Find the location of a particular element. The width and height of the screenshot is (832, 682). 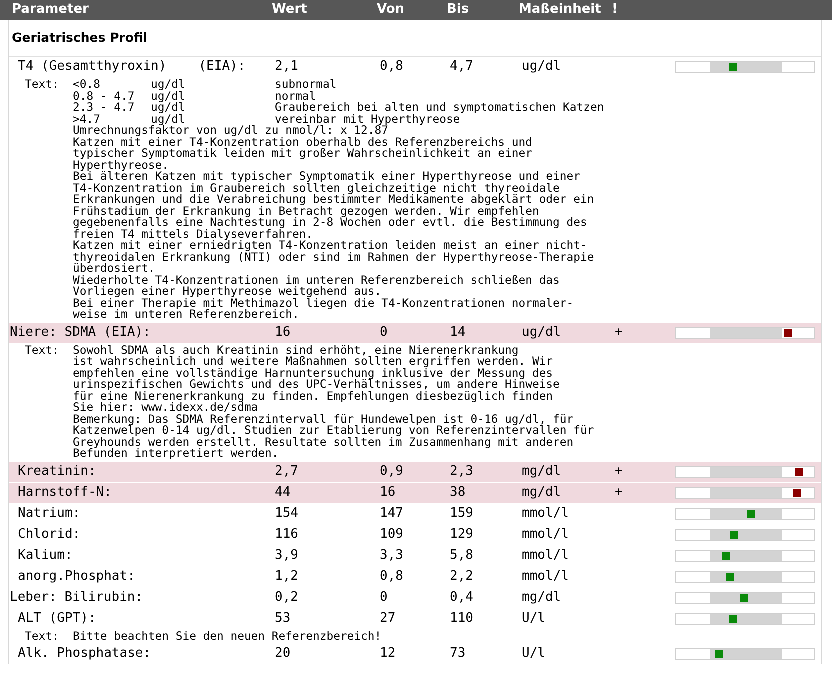

range-to: 73 is located at coordinates (458, 654).